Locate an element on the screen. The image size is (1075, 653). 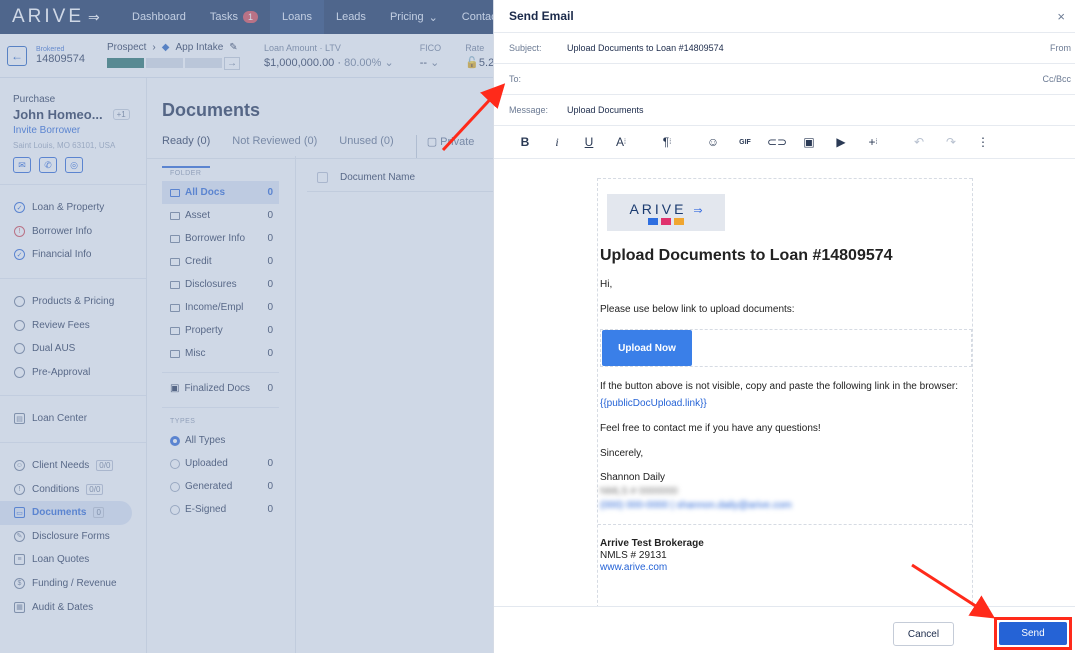
cc-bcc-toggle: Cc/Bcc is located at coordinates (1056, 79).